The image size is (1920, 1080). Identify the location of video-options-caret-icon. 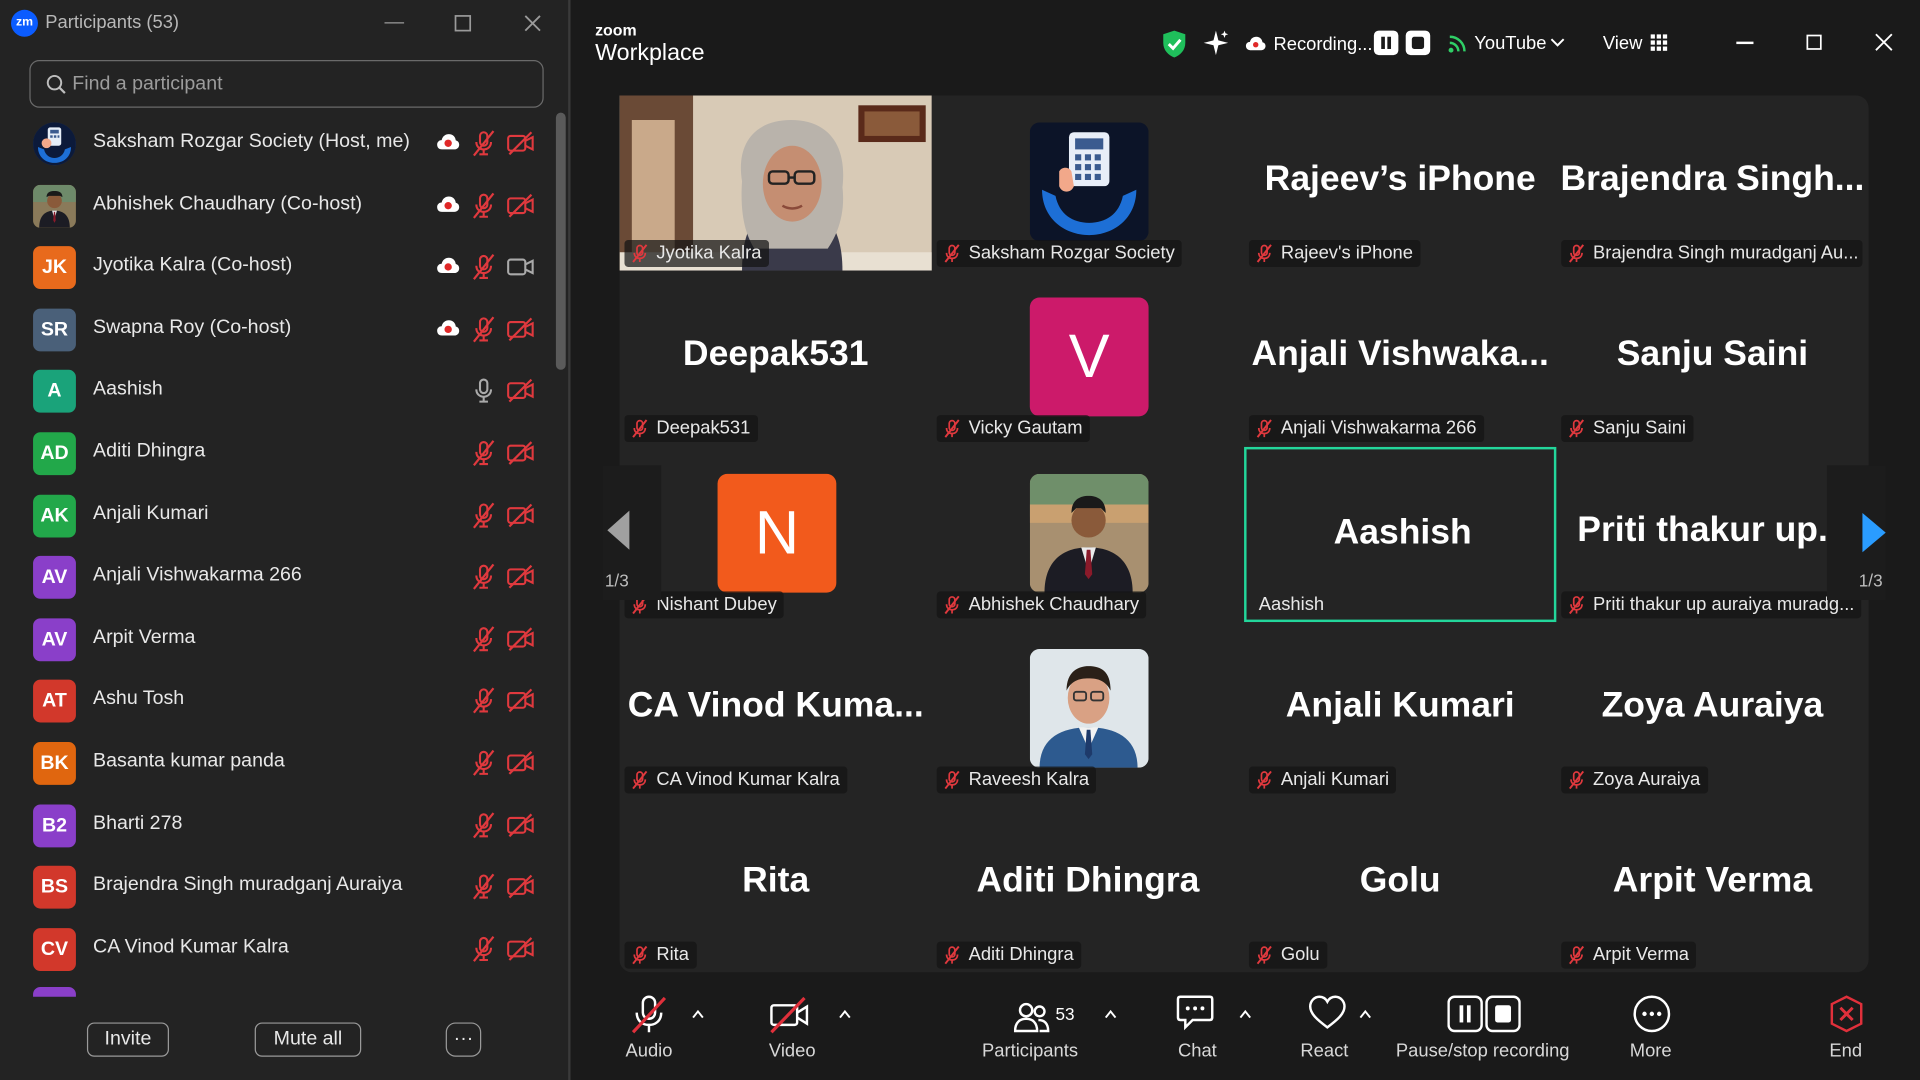
(845, 1014).